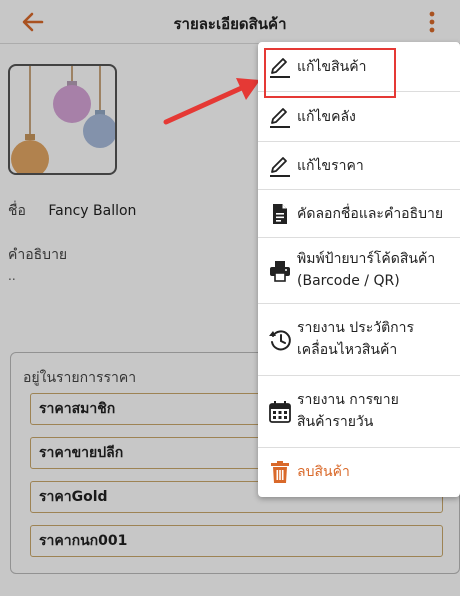 The height and width of the screenshot is (596, 460). Describe the element at coordinates (280, 214) in the screenshot. I see `document-icon` at that location.